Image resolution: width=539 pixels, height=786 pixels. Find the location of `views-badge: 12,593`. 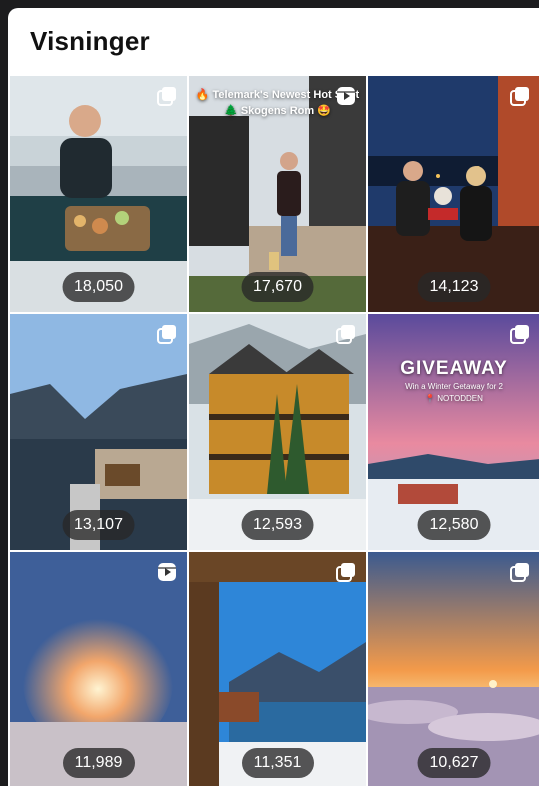

views-badge: 12,593 is located at coordinates (277, 525).